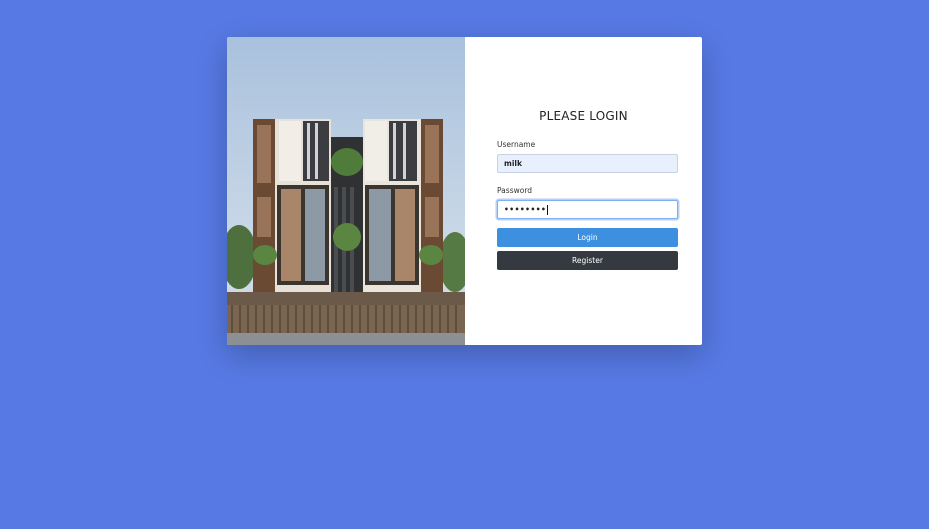 The width and height of the screenshot is (929, 529). Describe the element at coordinates (516, 144) in the screenshot. I see `username-label: Username` at that location.